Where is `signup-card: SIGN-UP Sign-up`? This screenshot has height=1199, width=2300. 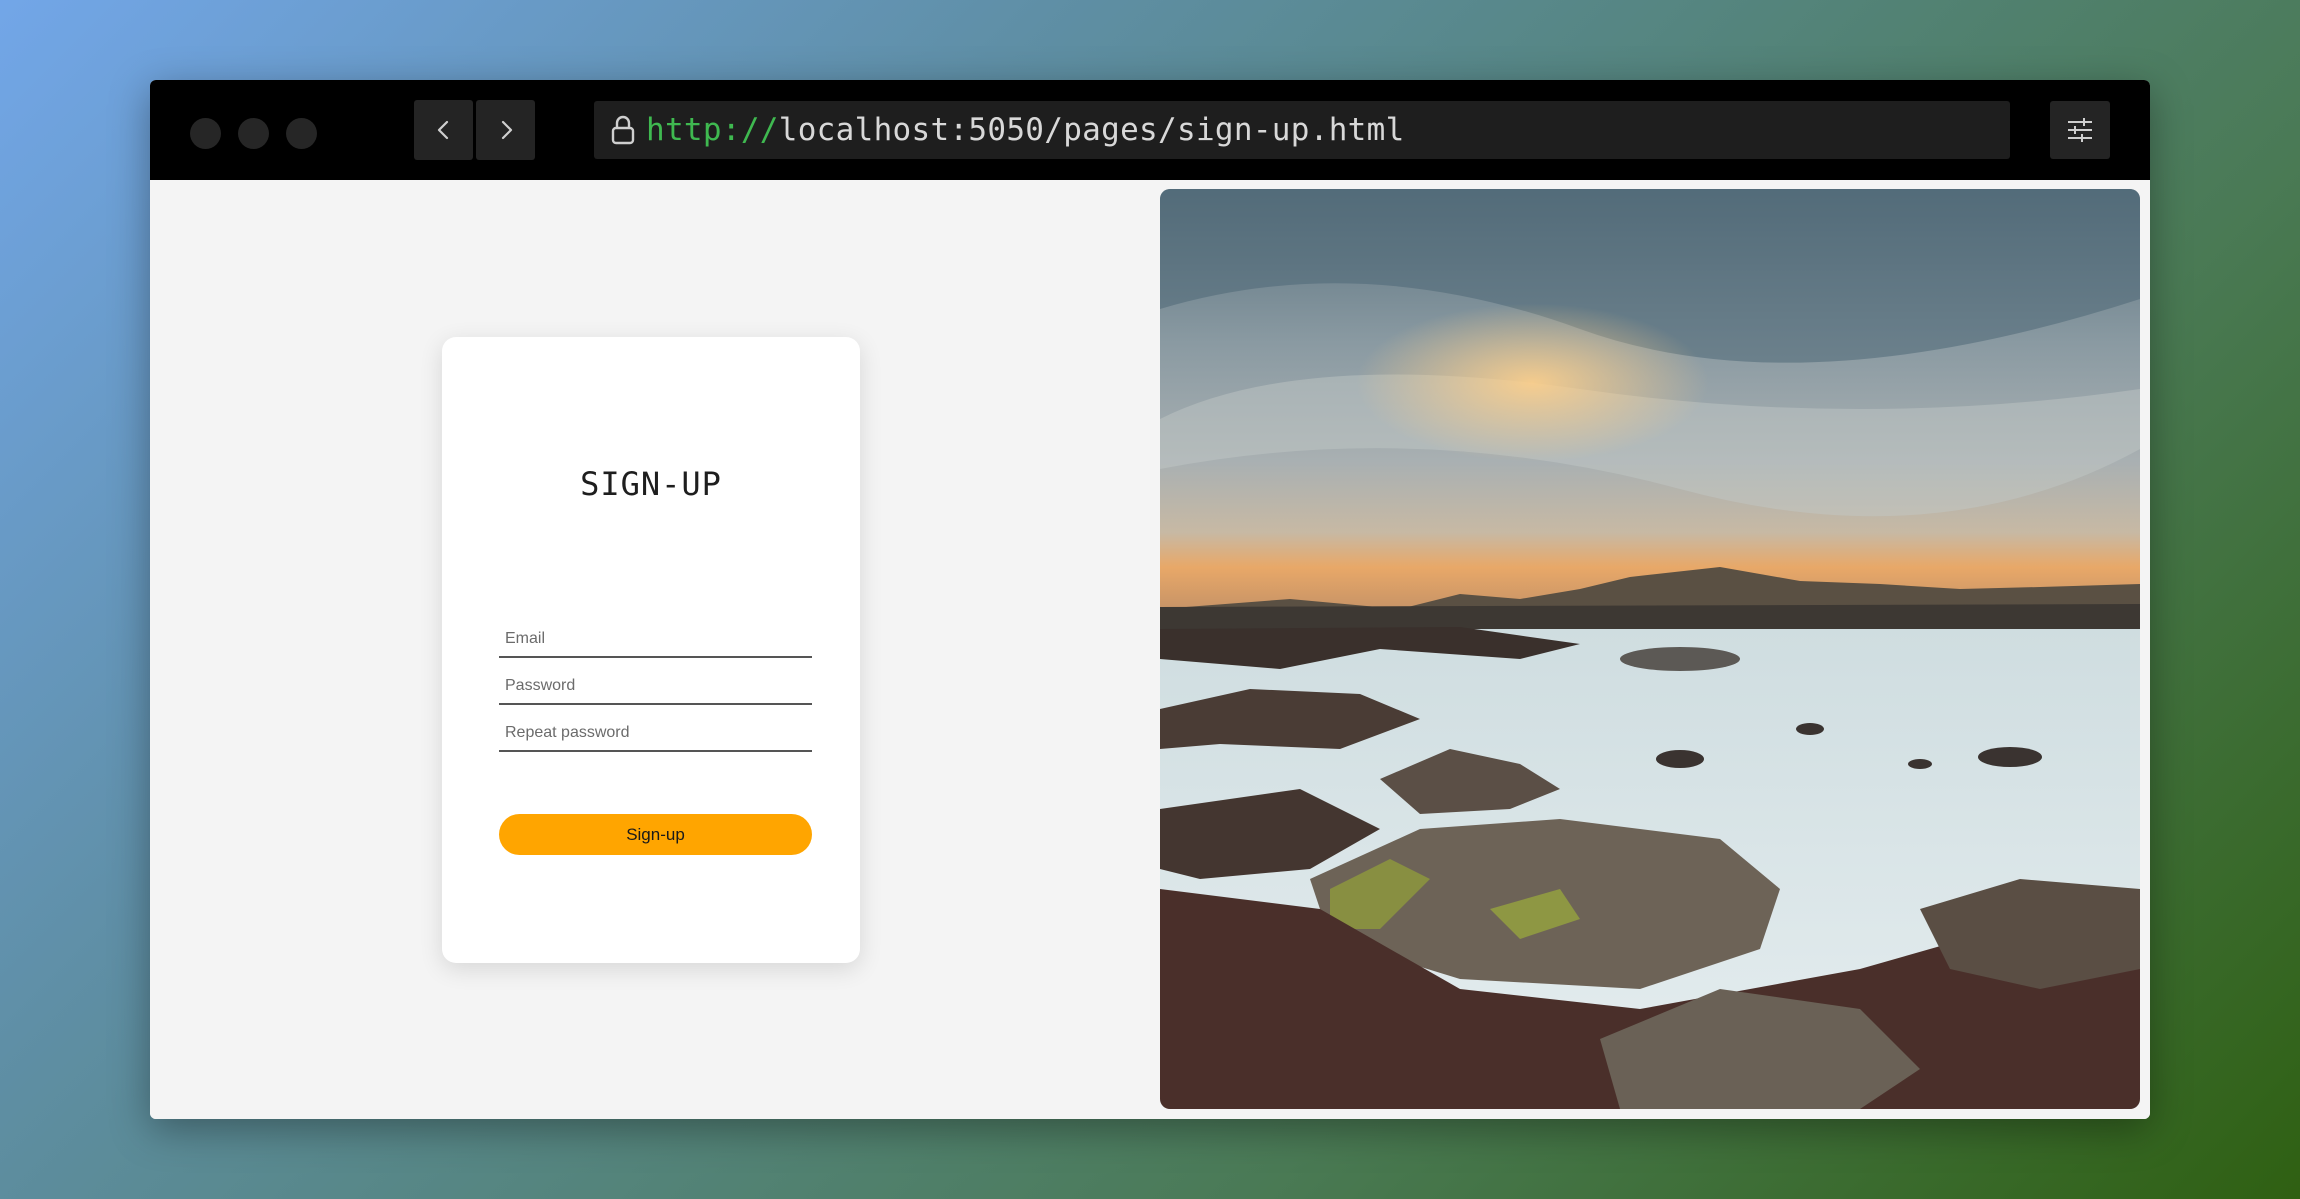
signup-card: SIGN-UP Sign-up is located at coordinates (651, 650).